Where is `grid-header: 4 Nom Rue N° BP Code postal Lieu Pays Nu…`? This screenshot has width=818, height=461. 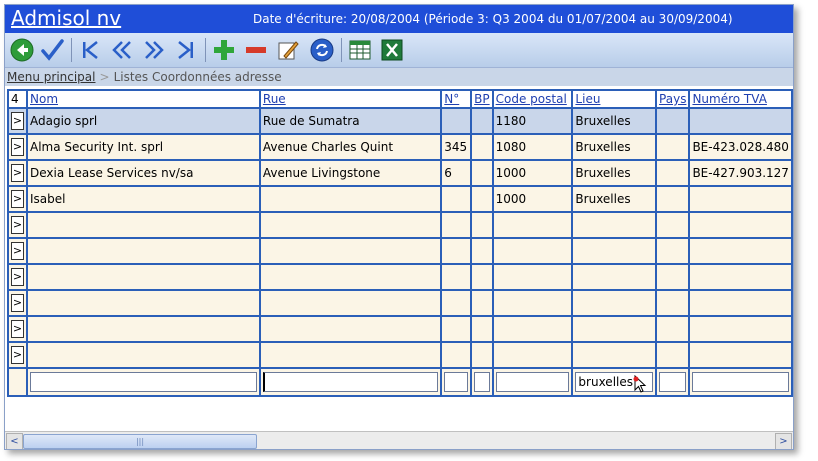
grid-header: 4 Nom Rue N° BP Code postal Lieu Pays Nu… is located at coordinates (400, 99).